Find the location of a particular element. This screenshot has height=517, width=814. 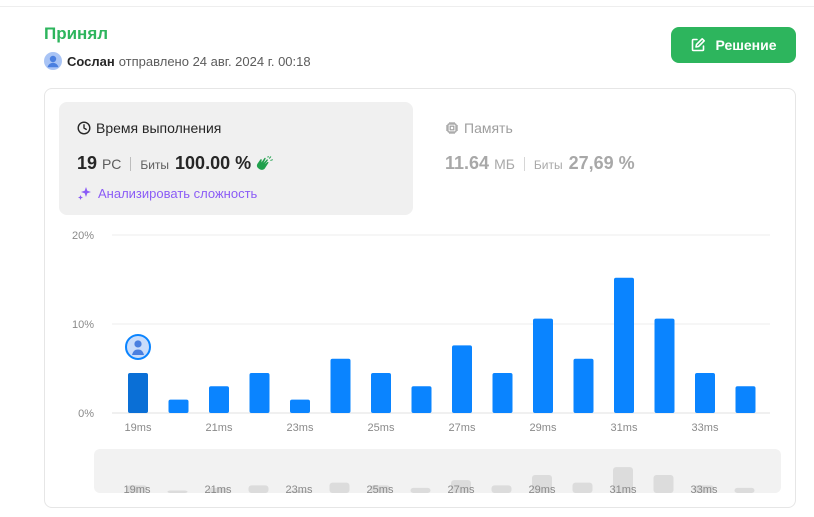

memory-unit: МБ is located at coordinates (504, 164).